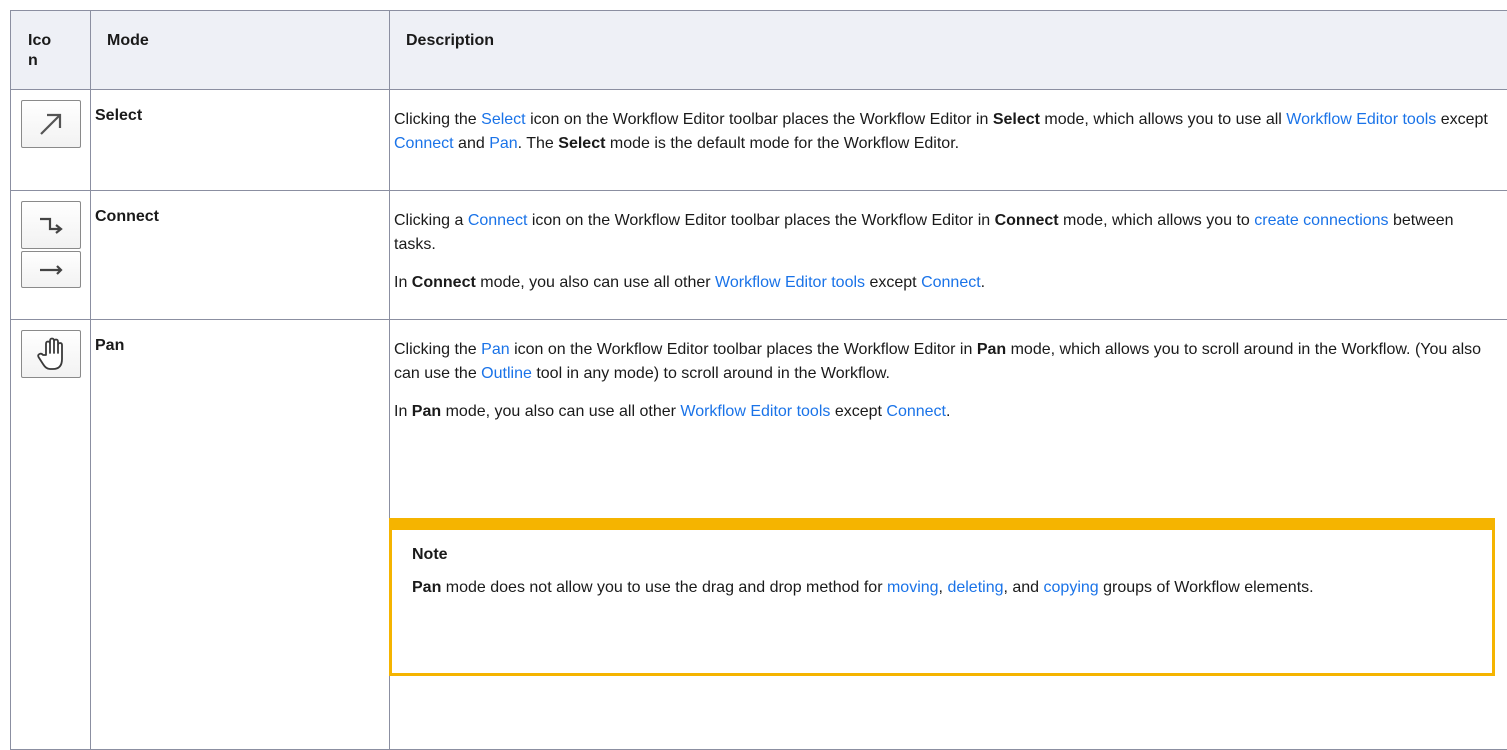  I want to click on note-title: Note, so click(941, 555).